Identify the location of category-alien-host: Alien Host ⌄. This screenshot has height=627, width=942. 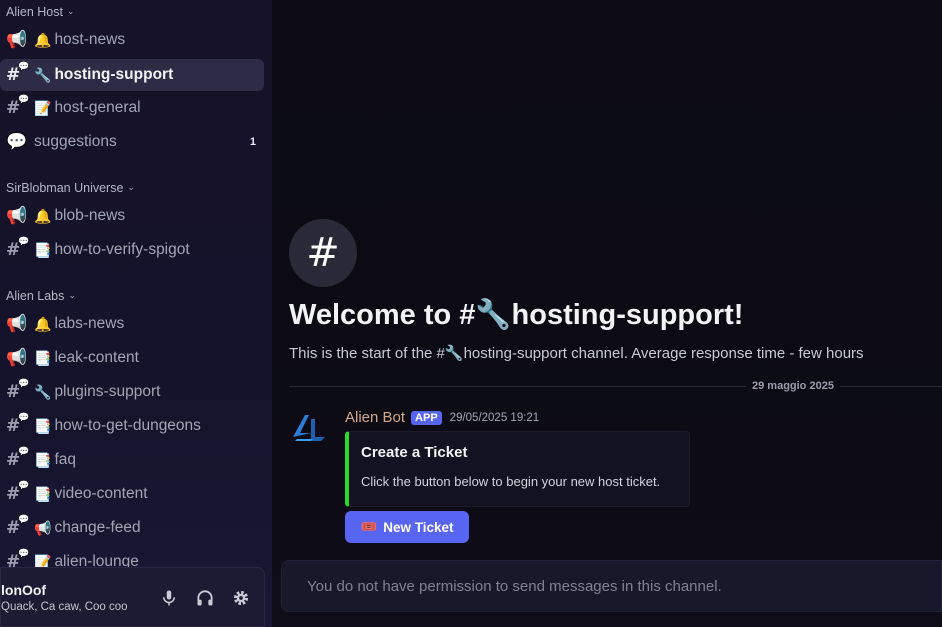
(40, 12).